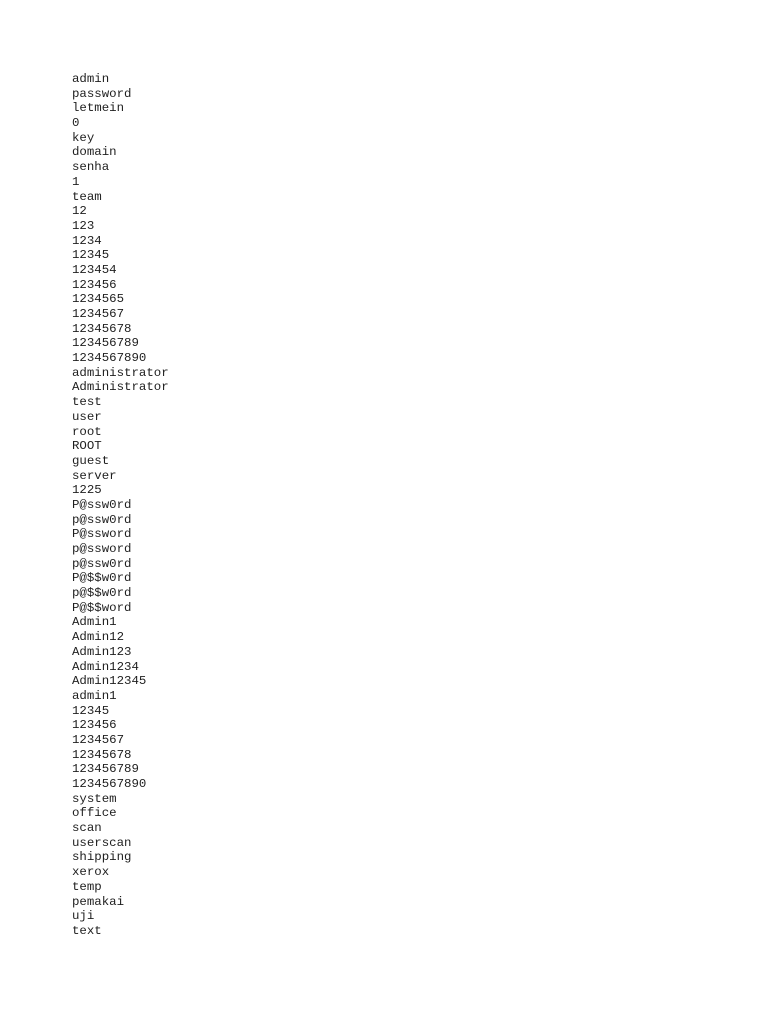 The image size is (768, 1024). Describe the element at coordinates (87, 416) in the screenshot. I see `list-item: user` at that location.